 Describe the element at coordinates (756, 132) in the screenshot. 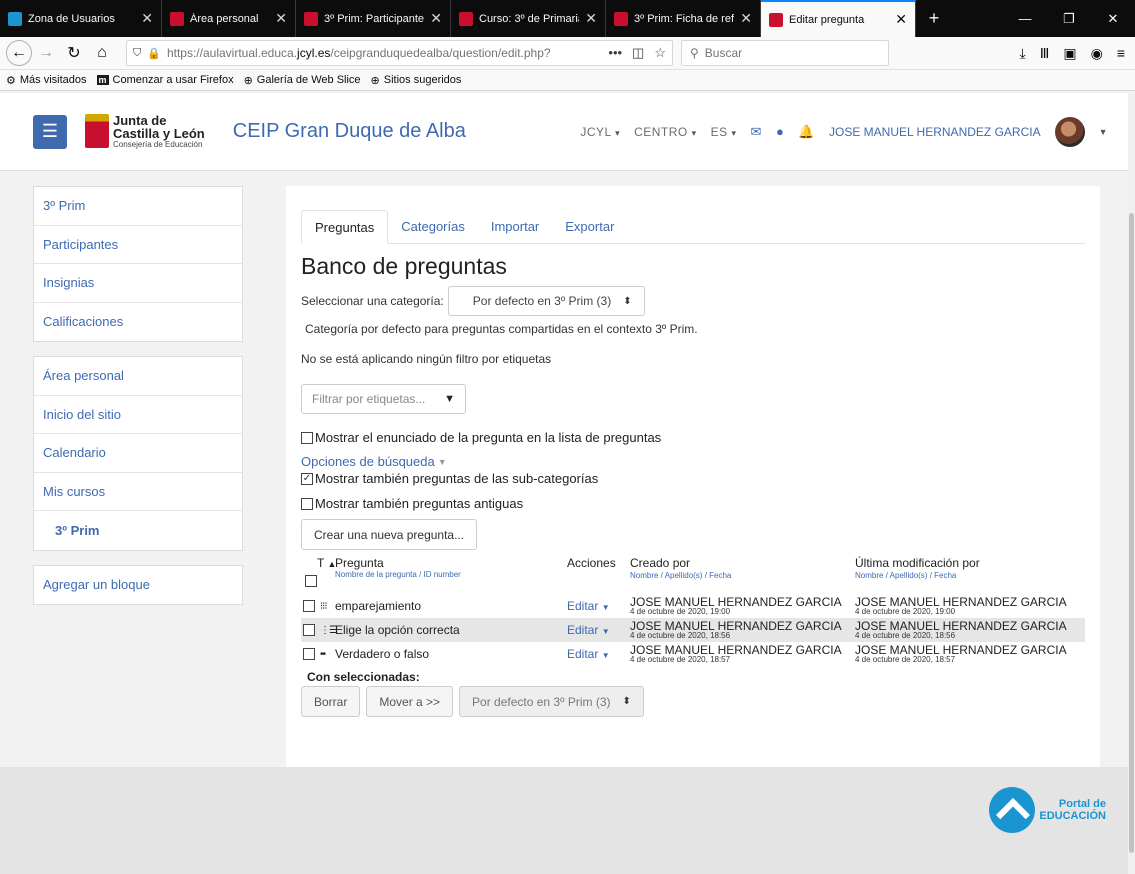

I see `envelope-icon: ✉` at that location.